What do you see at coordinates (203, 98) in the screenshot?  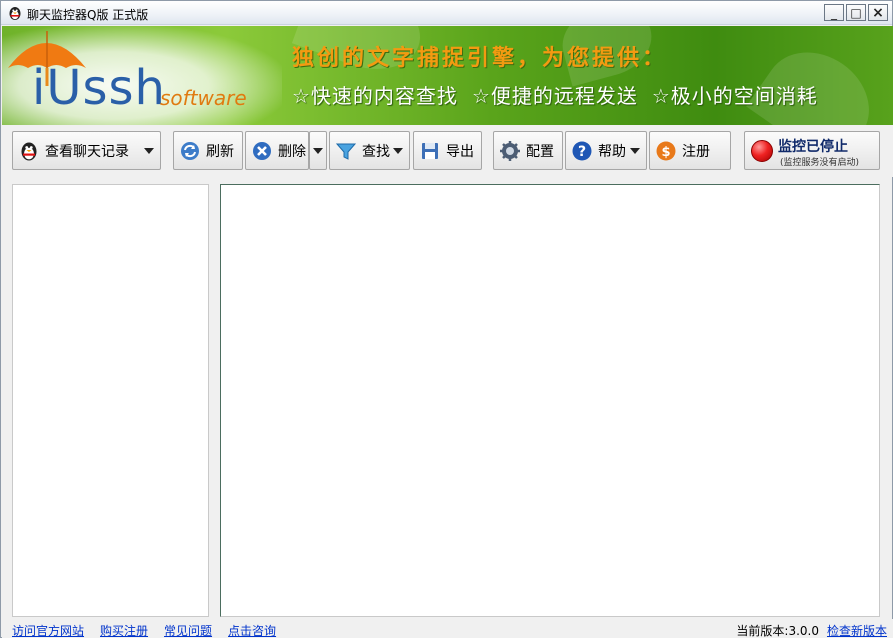 I see `logo-subtitle: software` at bounding box center [203, 98].